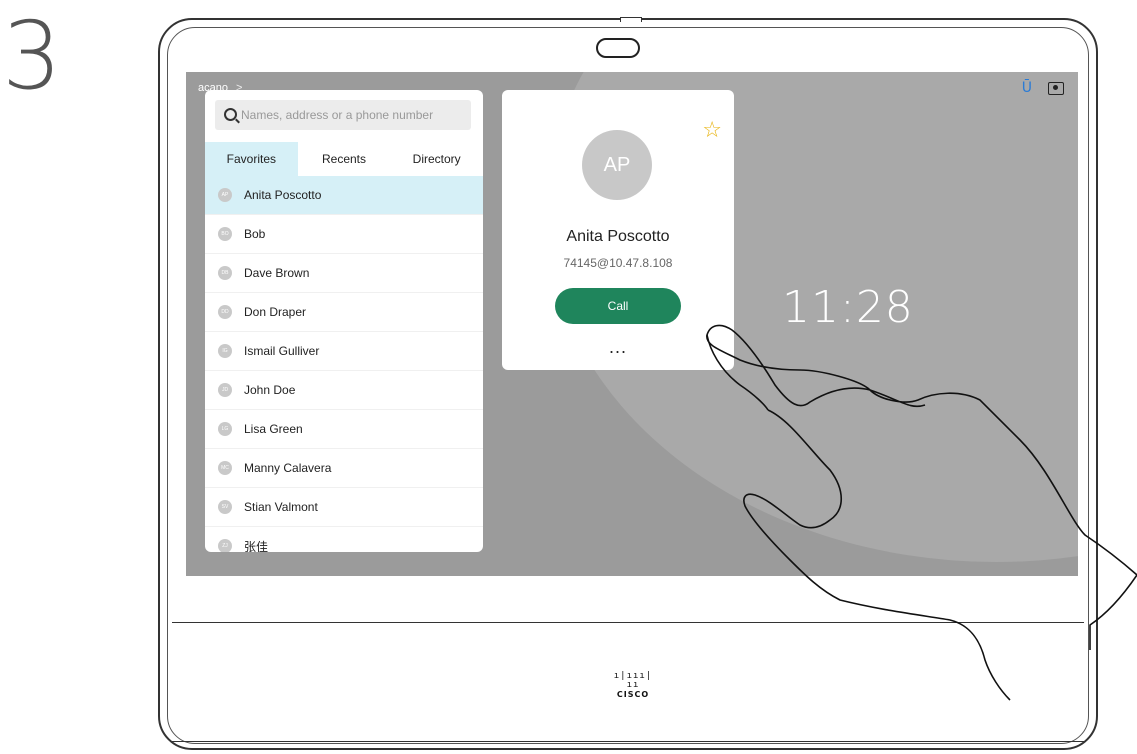 Image resolution: width=1137 pixels, height=754 pixels. I want to click on list-item: MC Manny Calavera, so click(344, 468).